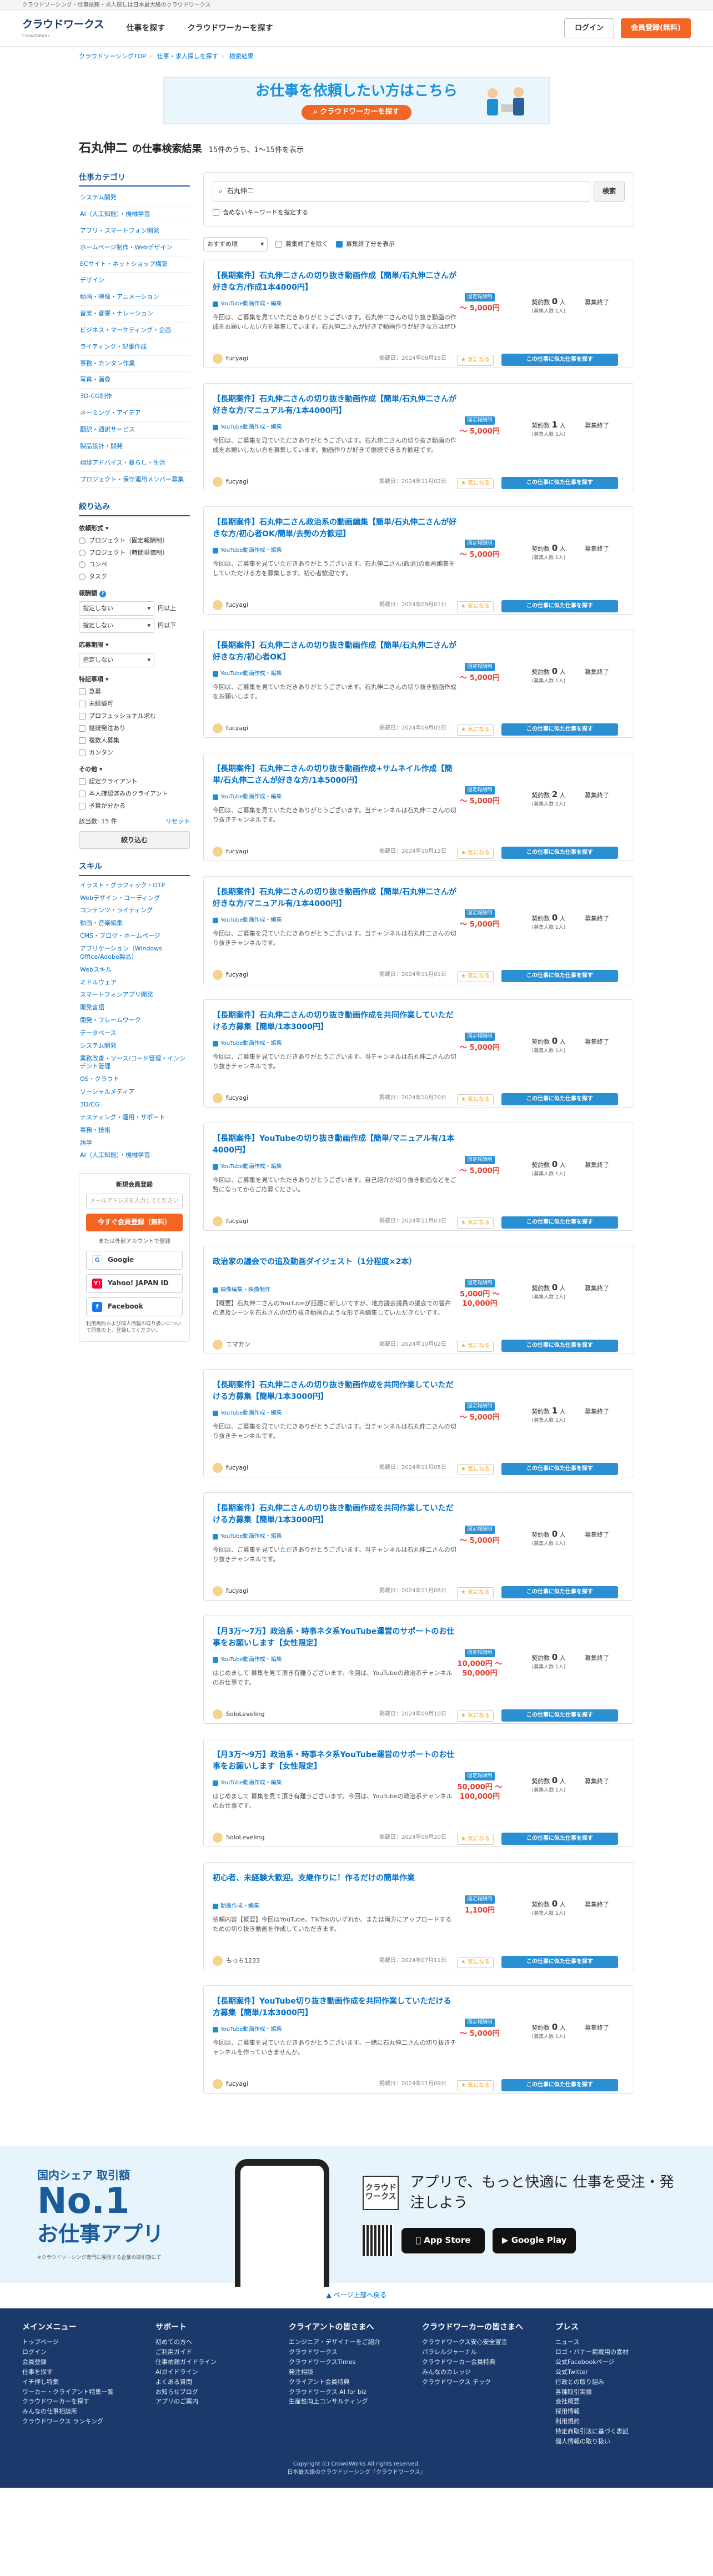 The image size is (713, 2576). Describe the element at coordinates (63, 28) in the screenshot. I see `site-logo: クラウドワークス CrowdWorks` at that location.